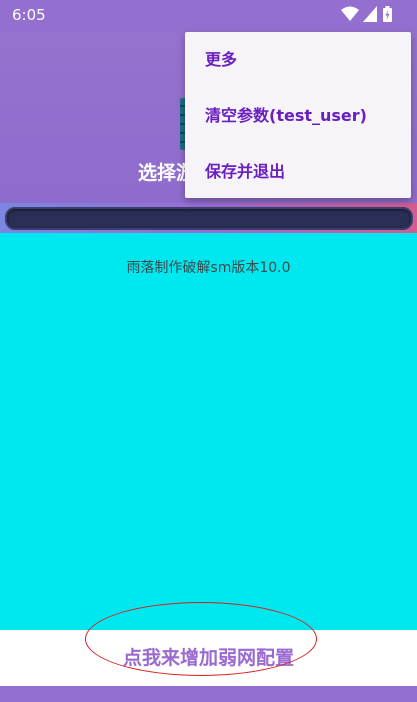  I want to click on overflow-menu: 更多 清空参数(test_user) 保存并退出, so click(298, 115).